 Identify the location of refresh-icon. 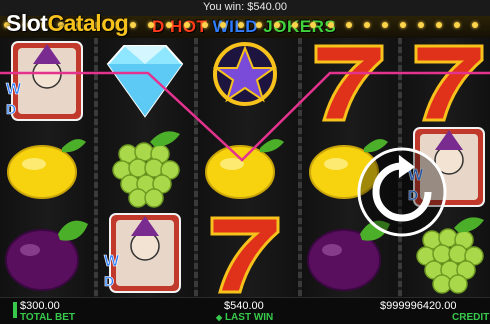
(402, 192).